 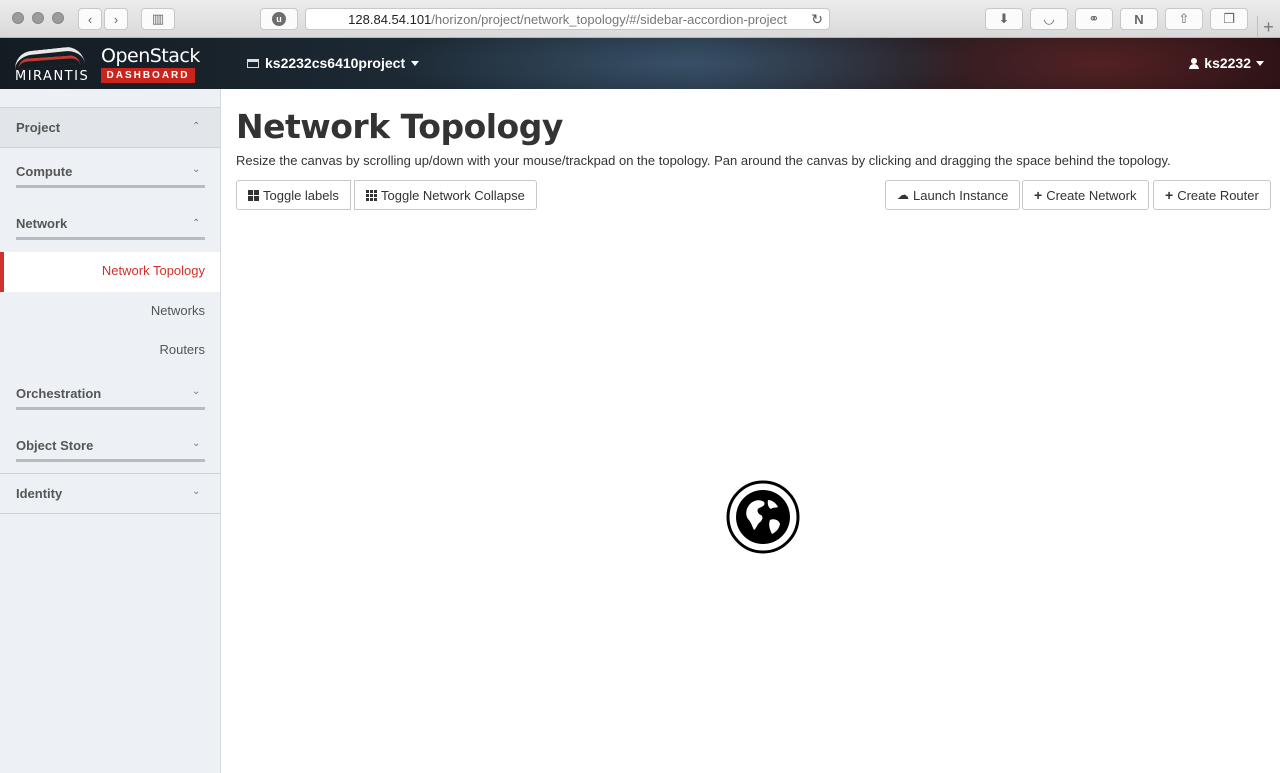 I want to click on sidebar-toggle-button: ▥, so click(x=158, y=19).